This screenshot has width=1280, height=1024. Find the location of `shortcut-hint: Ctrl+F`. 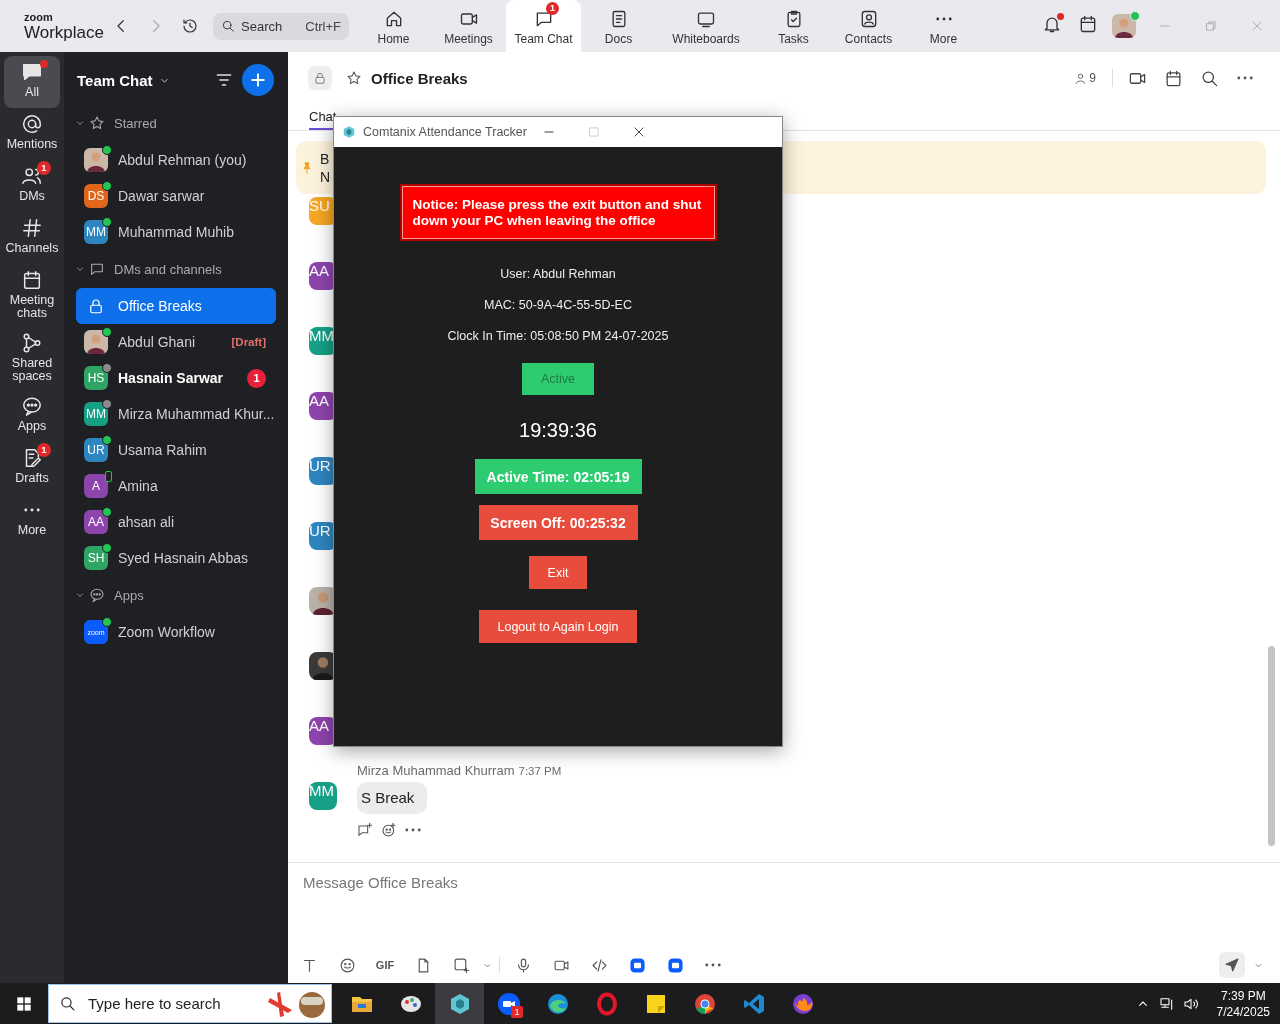

shortcut-hint: Ctrl+F is located at coordinates (323, 26).